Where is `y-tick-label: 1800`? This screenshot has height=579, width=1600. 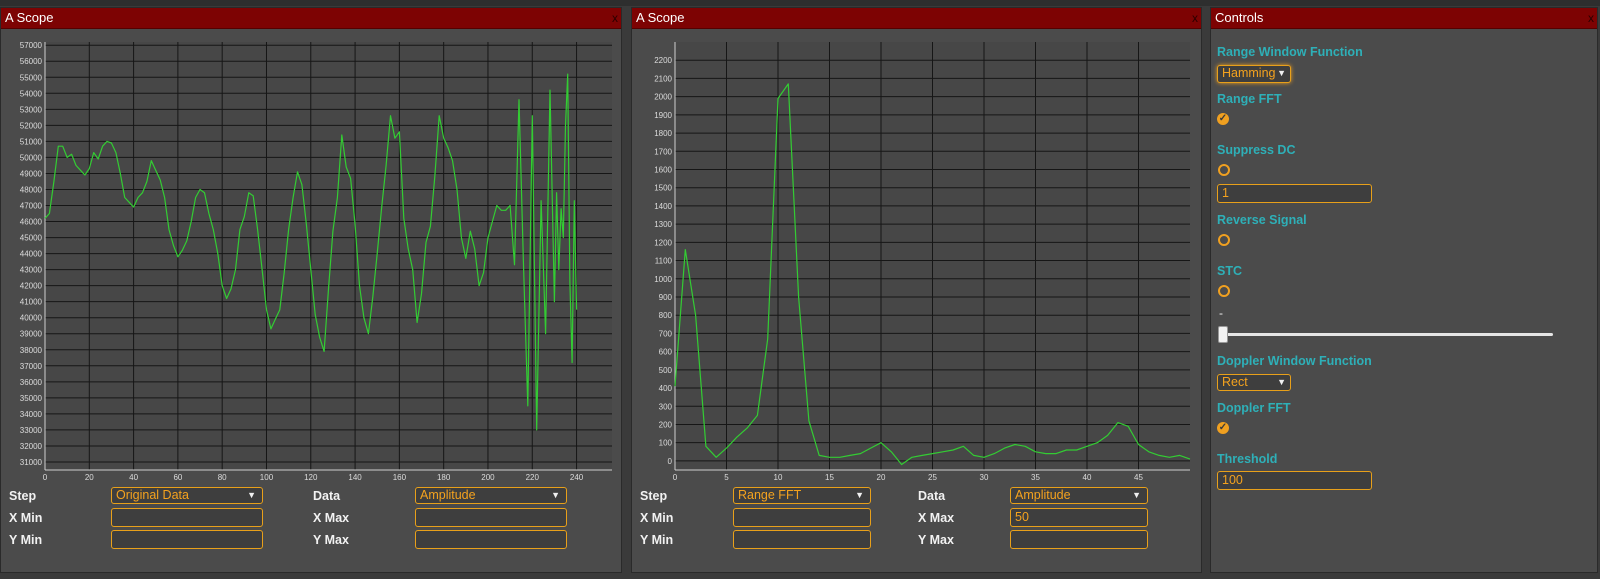 y-tick-label: 1800 is located at coordinates (663, 133).